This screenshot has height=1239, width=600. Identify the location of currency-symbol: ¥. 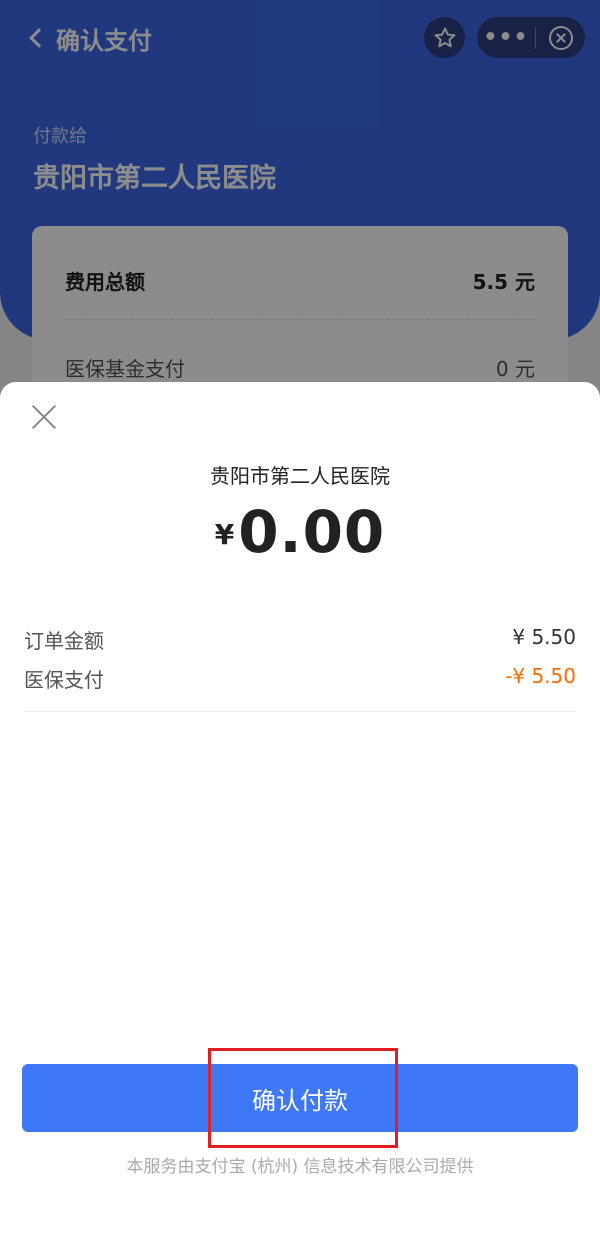
(224, 534).